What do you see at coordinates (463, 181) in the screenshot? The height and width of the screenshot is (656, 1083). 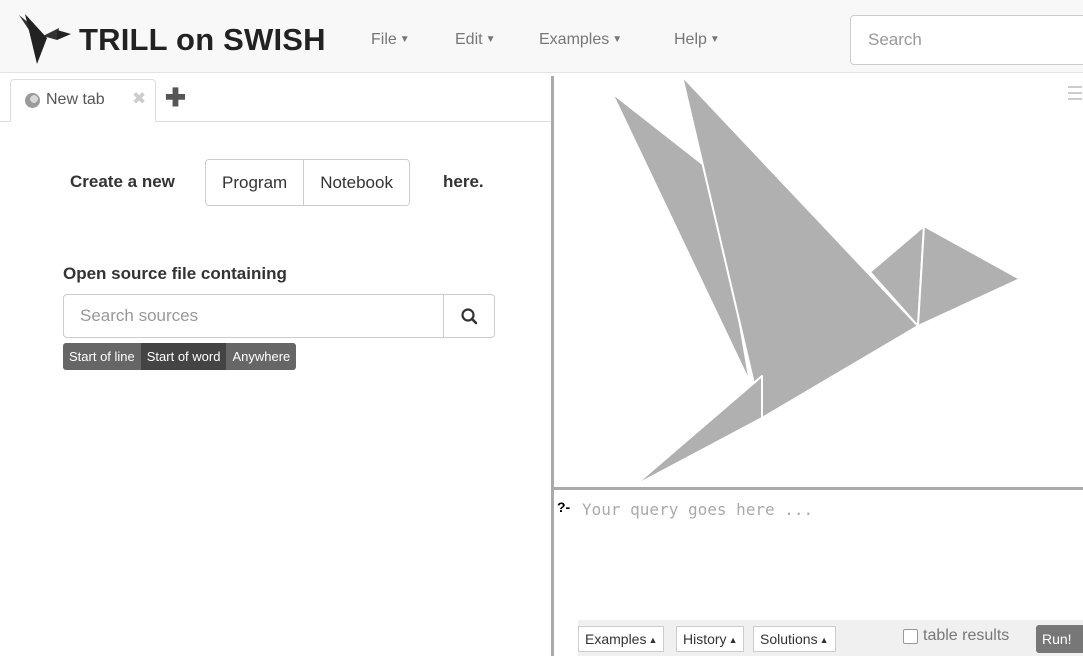 I see `here-label: here.` at bounding box center [463, 181].